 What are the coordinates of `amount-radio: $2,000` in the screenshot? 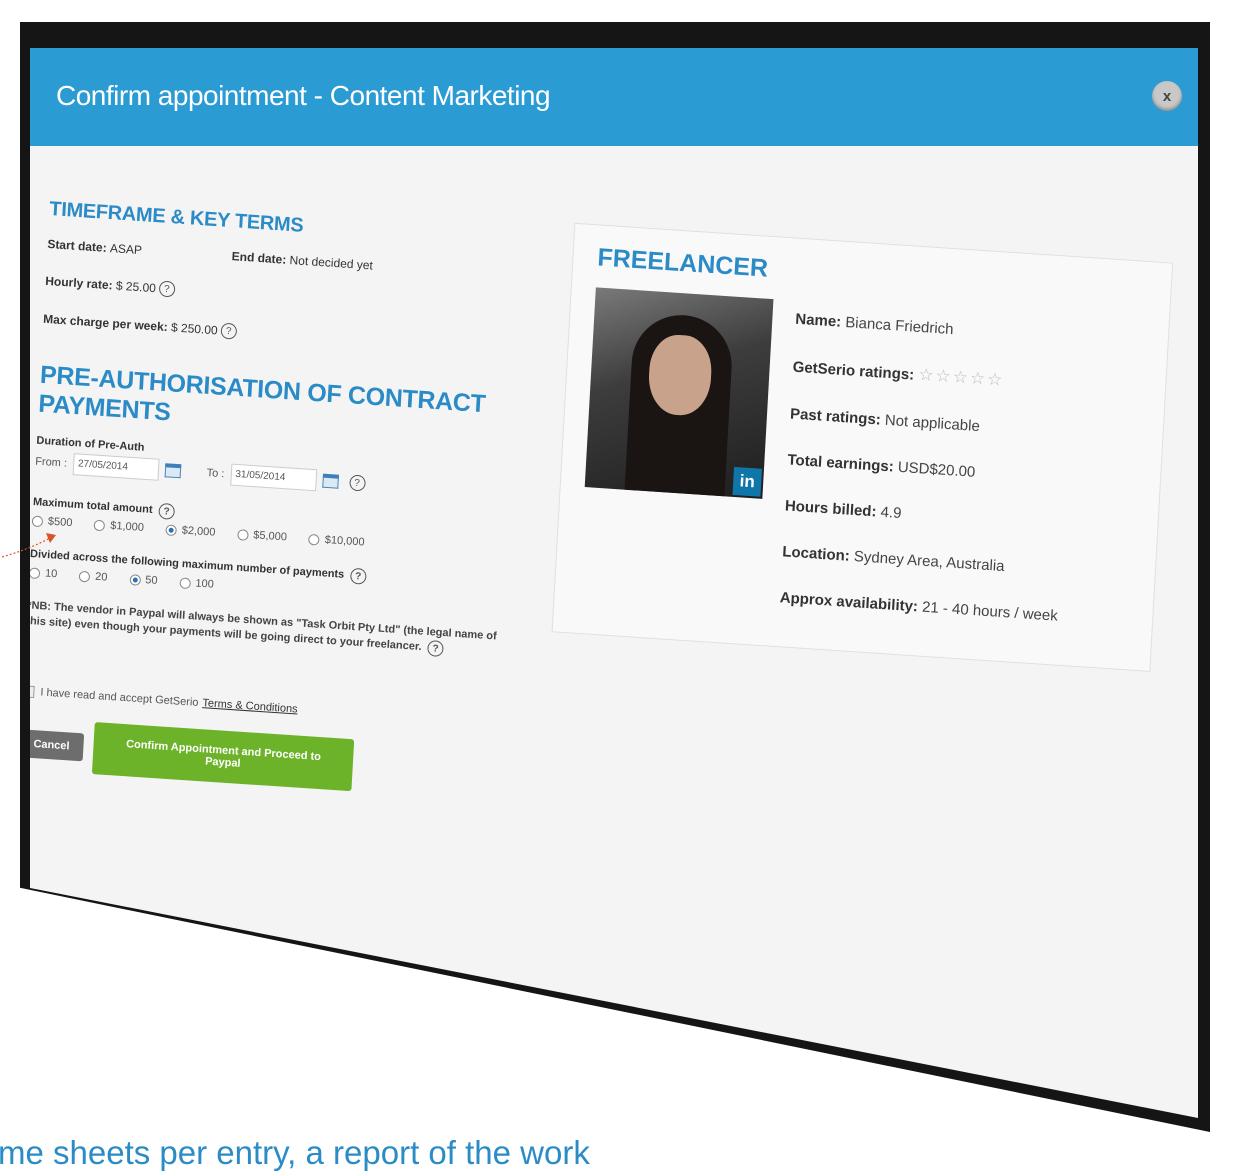 It's located at (190, 531).